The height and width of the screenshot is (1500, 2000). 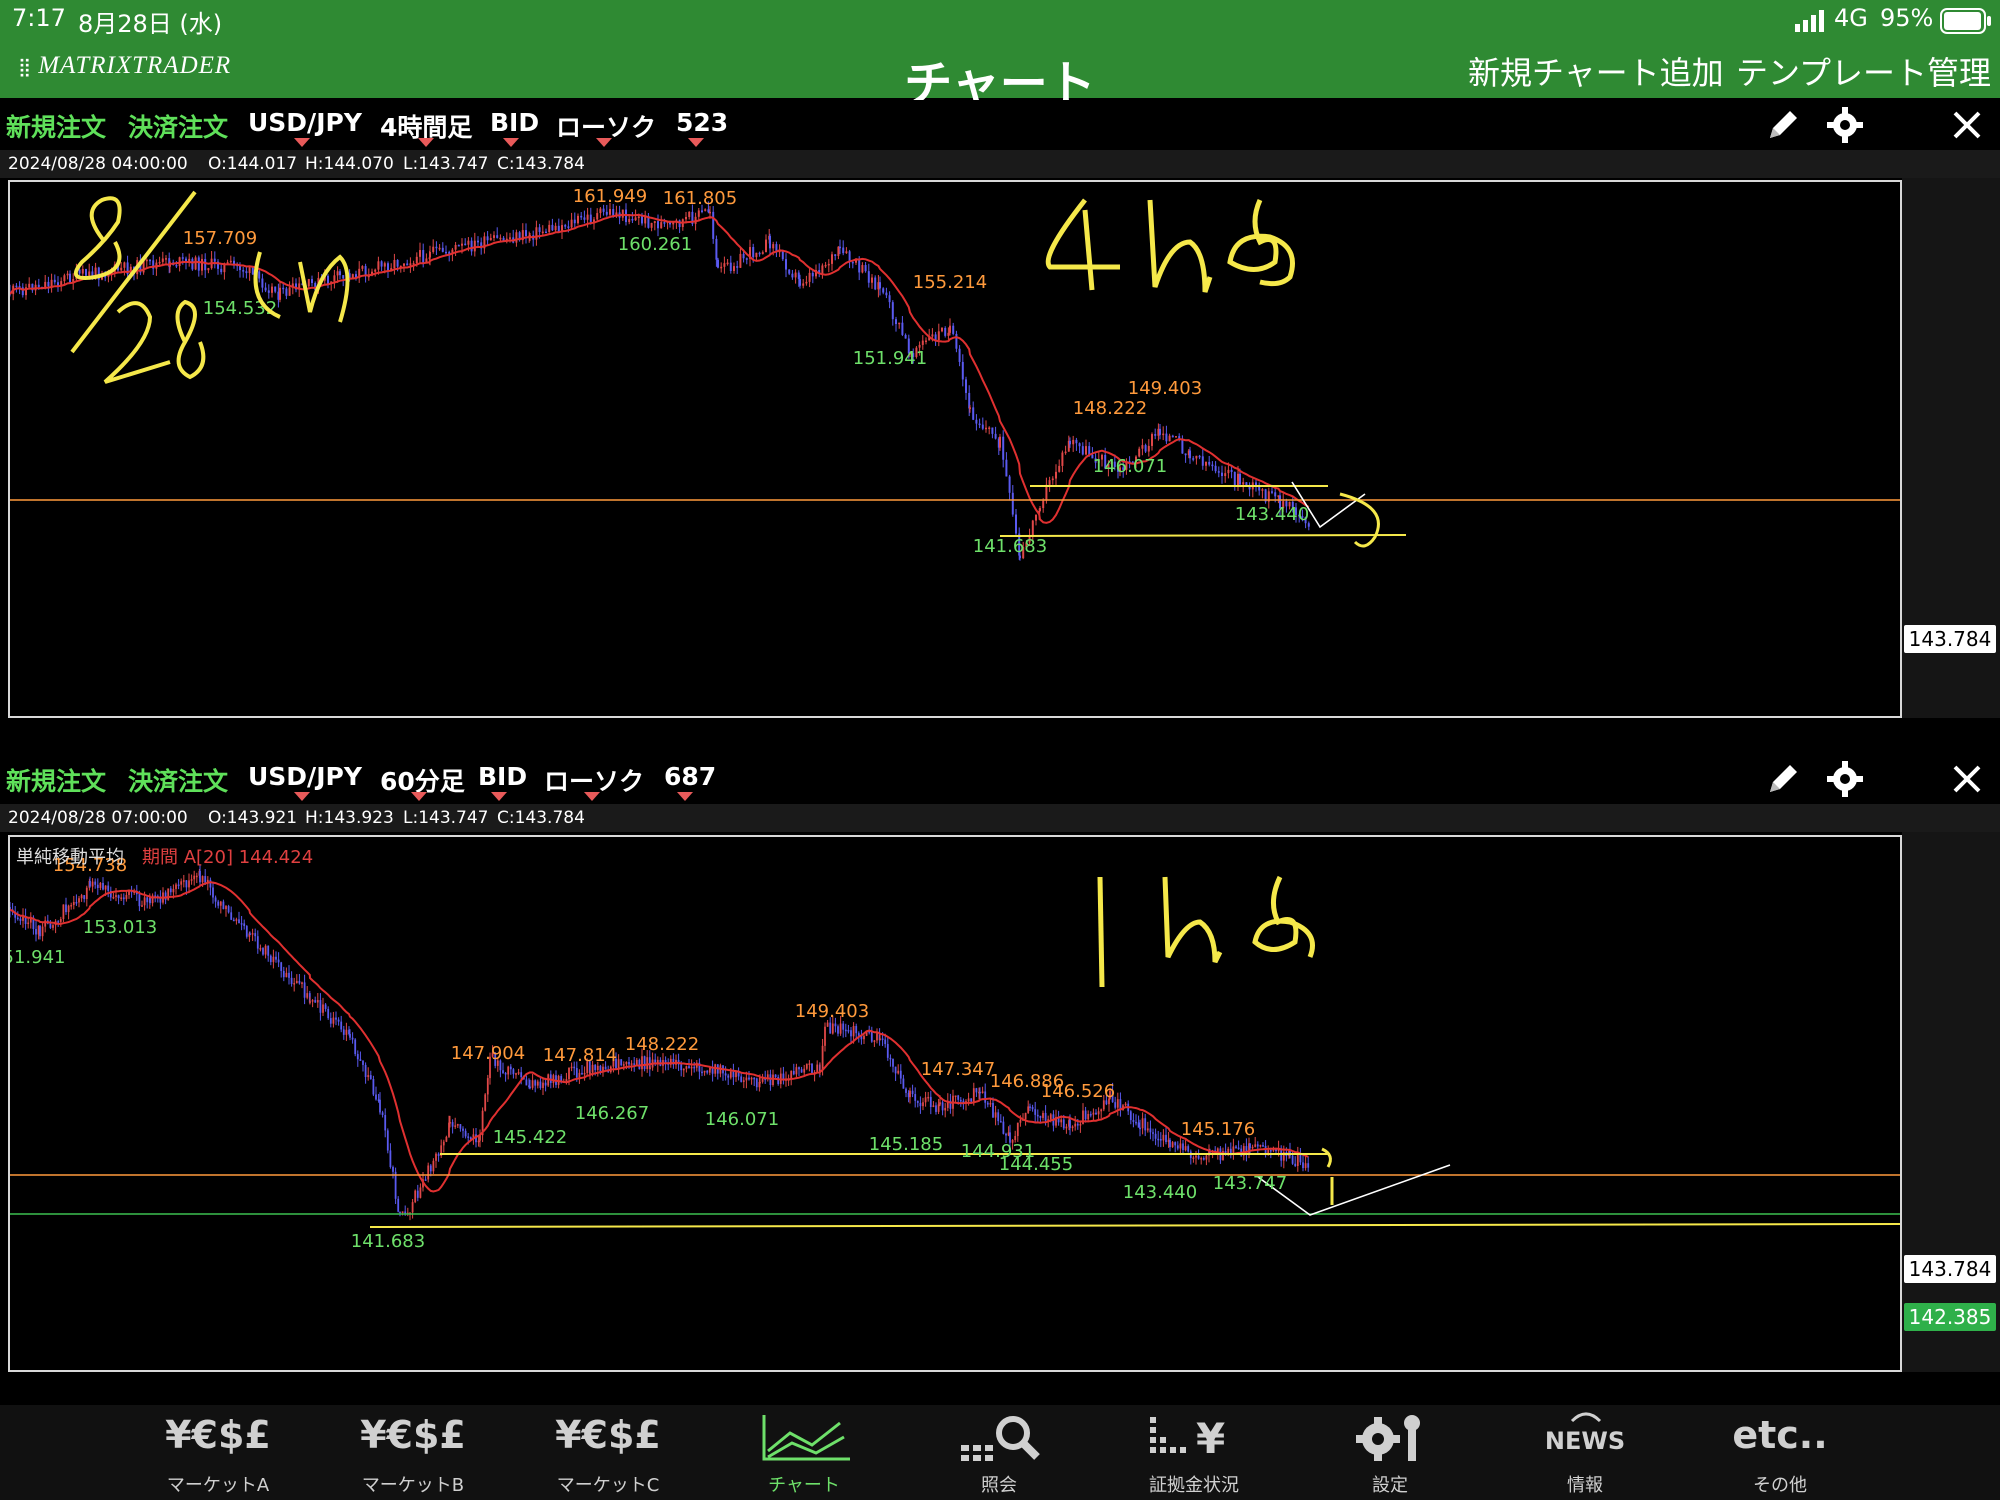 I want to click on tab-market-a: ¥€$£ マーケットA, so click(x=218, y=1452).